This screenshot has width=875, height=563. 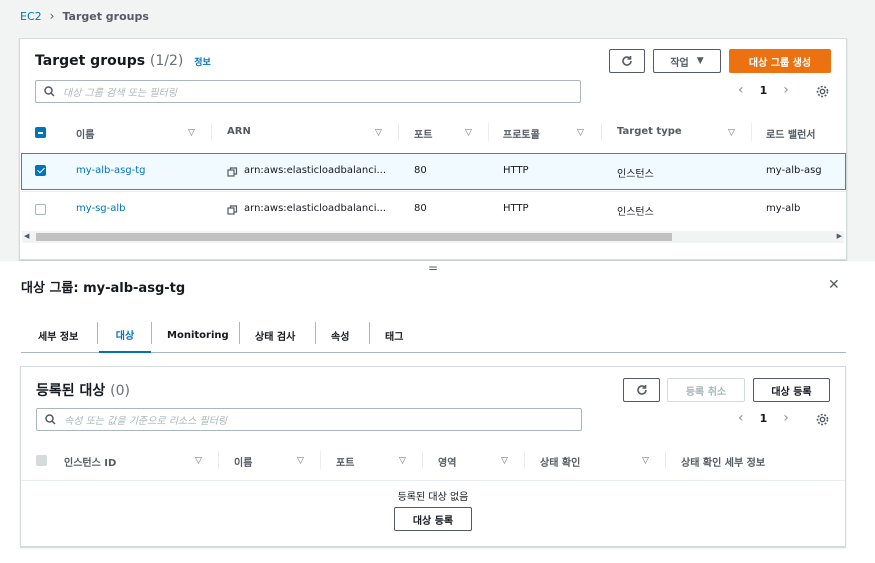 I want to click on refresh-icon, so click(x=641, y=390).